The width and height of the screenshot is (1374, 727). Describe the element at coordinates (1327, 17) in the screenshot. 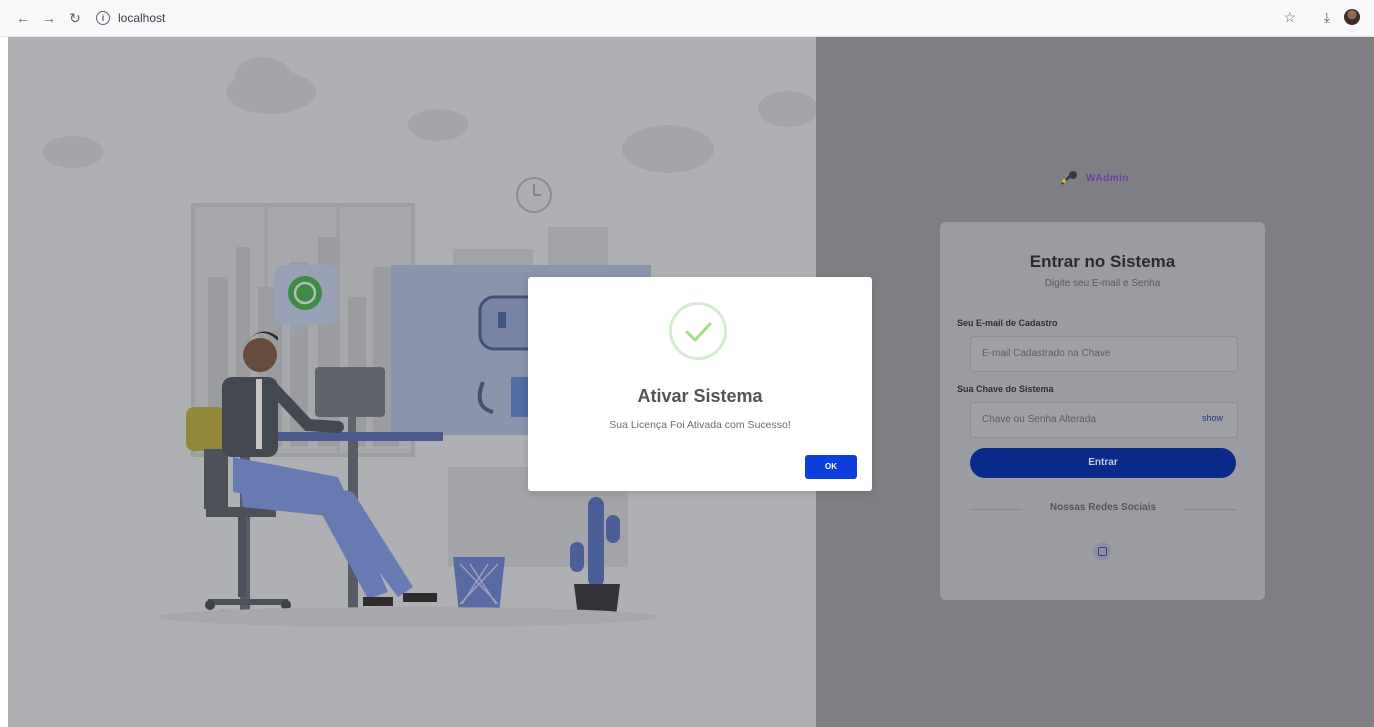

I see `download-icon: ⤓` at that location.